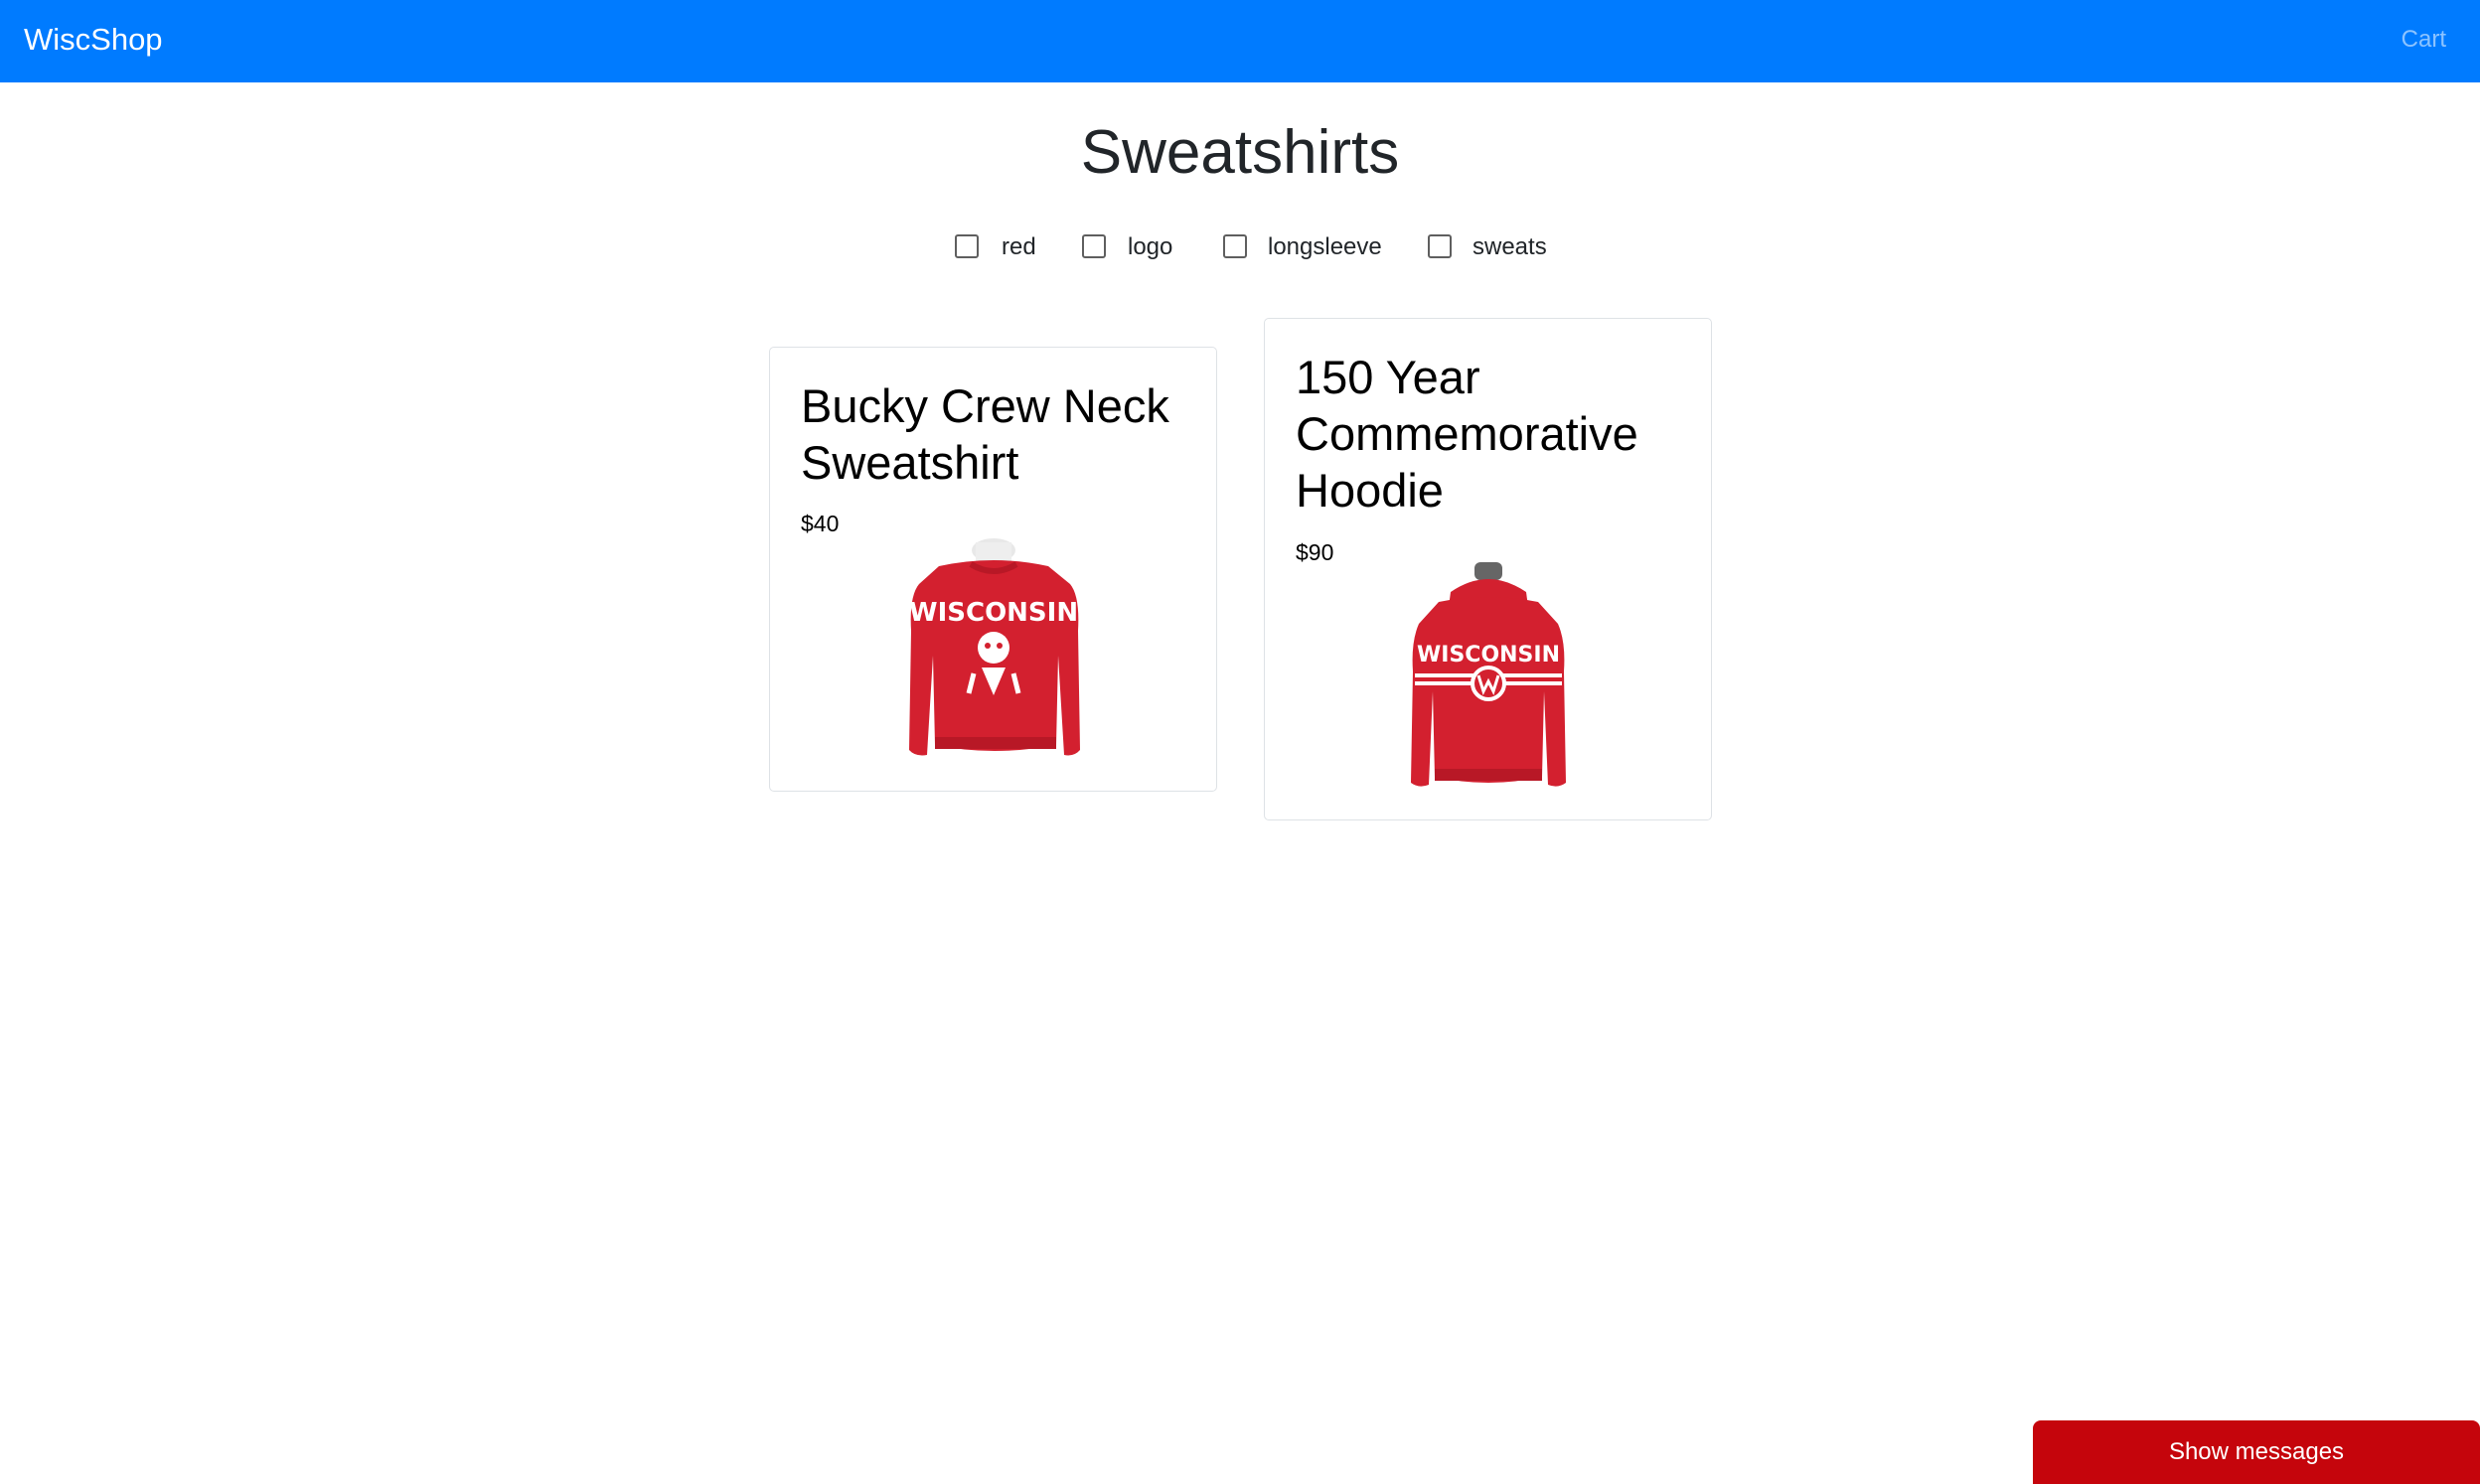  I want to click on tag-filters: red logo longsleeve sweats, so click(1240, 251).